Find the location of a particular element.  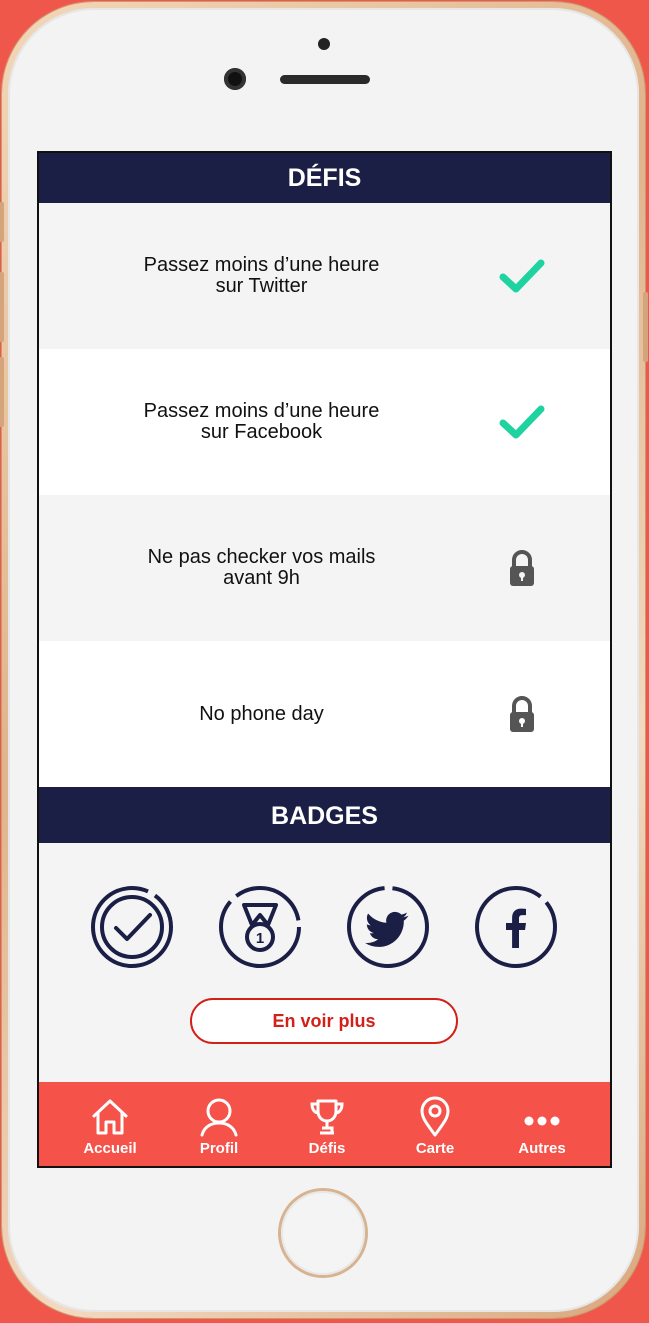

facebook-badge-icon is located at coordinates (516, 927).